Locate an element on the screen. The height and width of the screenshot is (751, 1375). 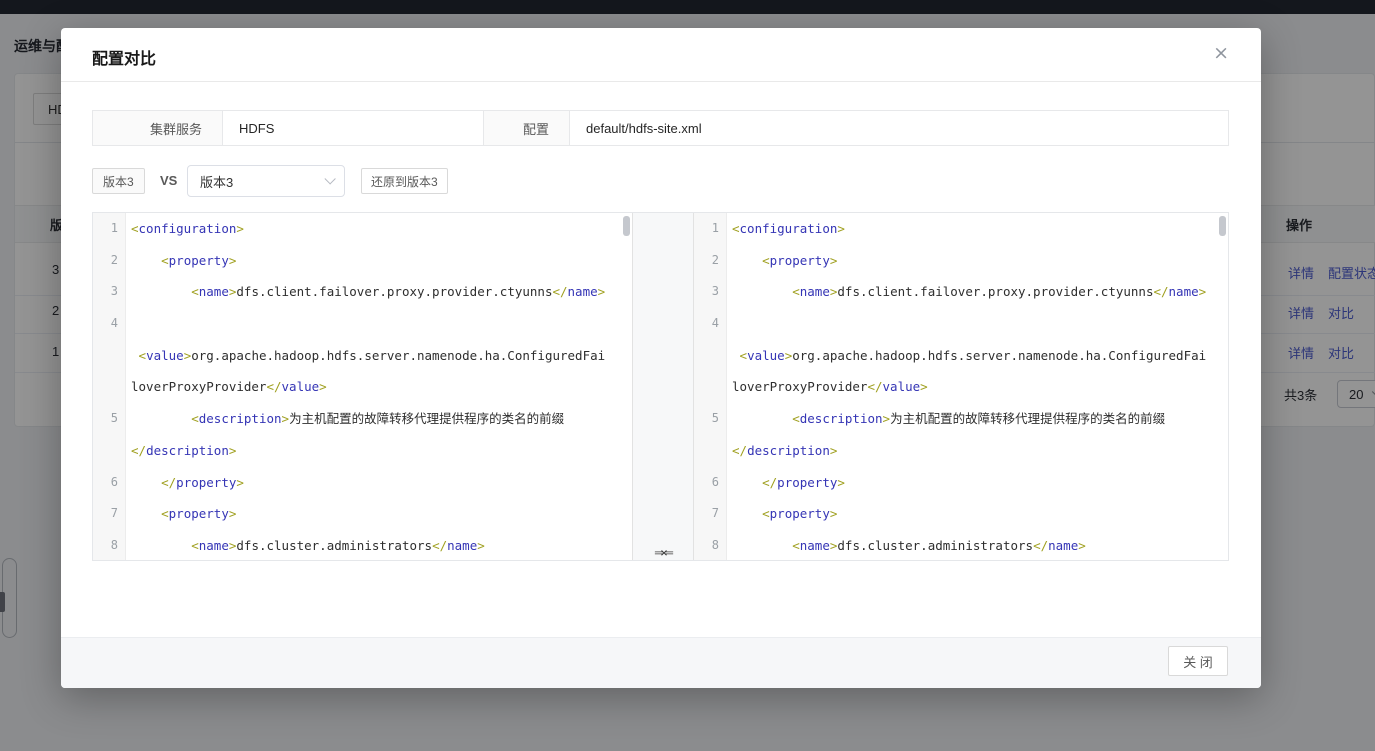
close-button: 关 闭 is located at coordinates (1198, 661).